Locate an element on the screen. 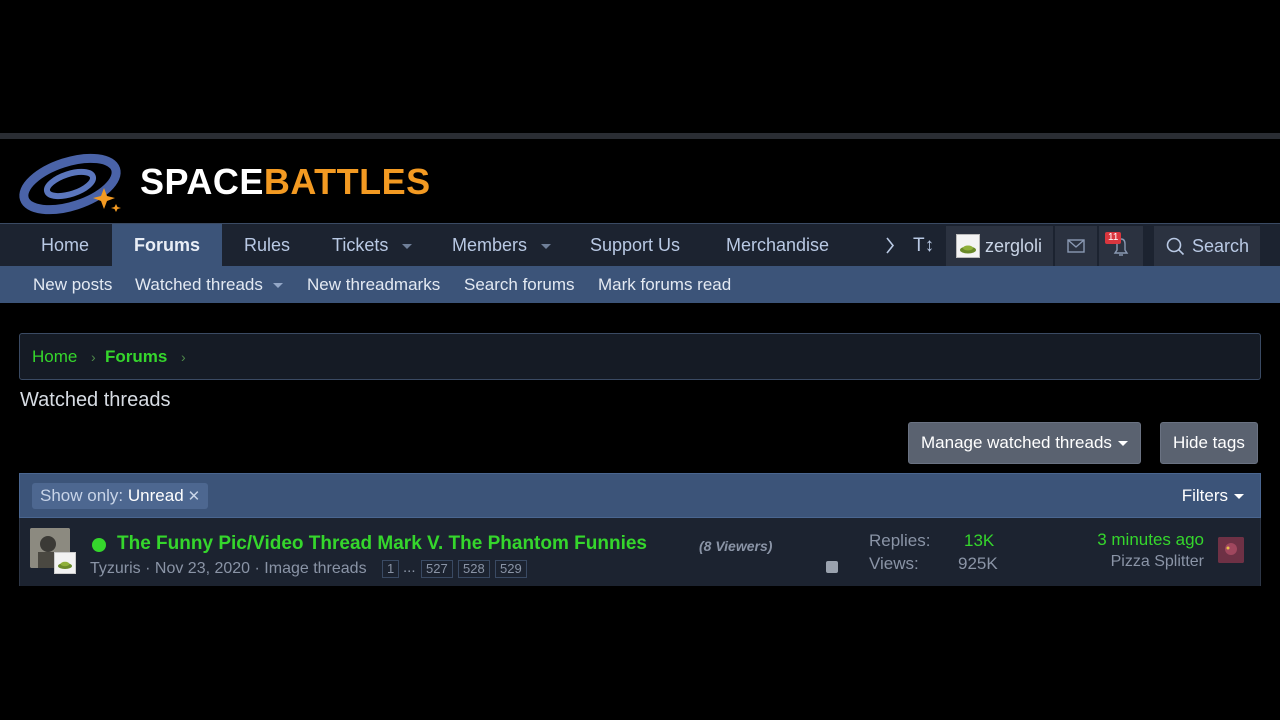 The image size is (1280, 720). filter-prefix: Show only: is located at coordinates (82, 495).